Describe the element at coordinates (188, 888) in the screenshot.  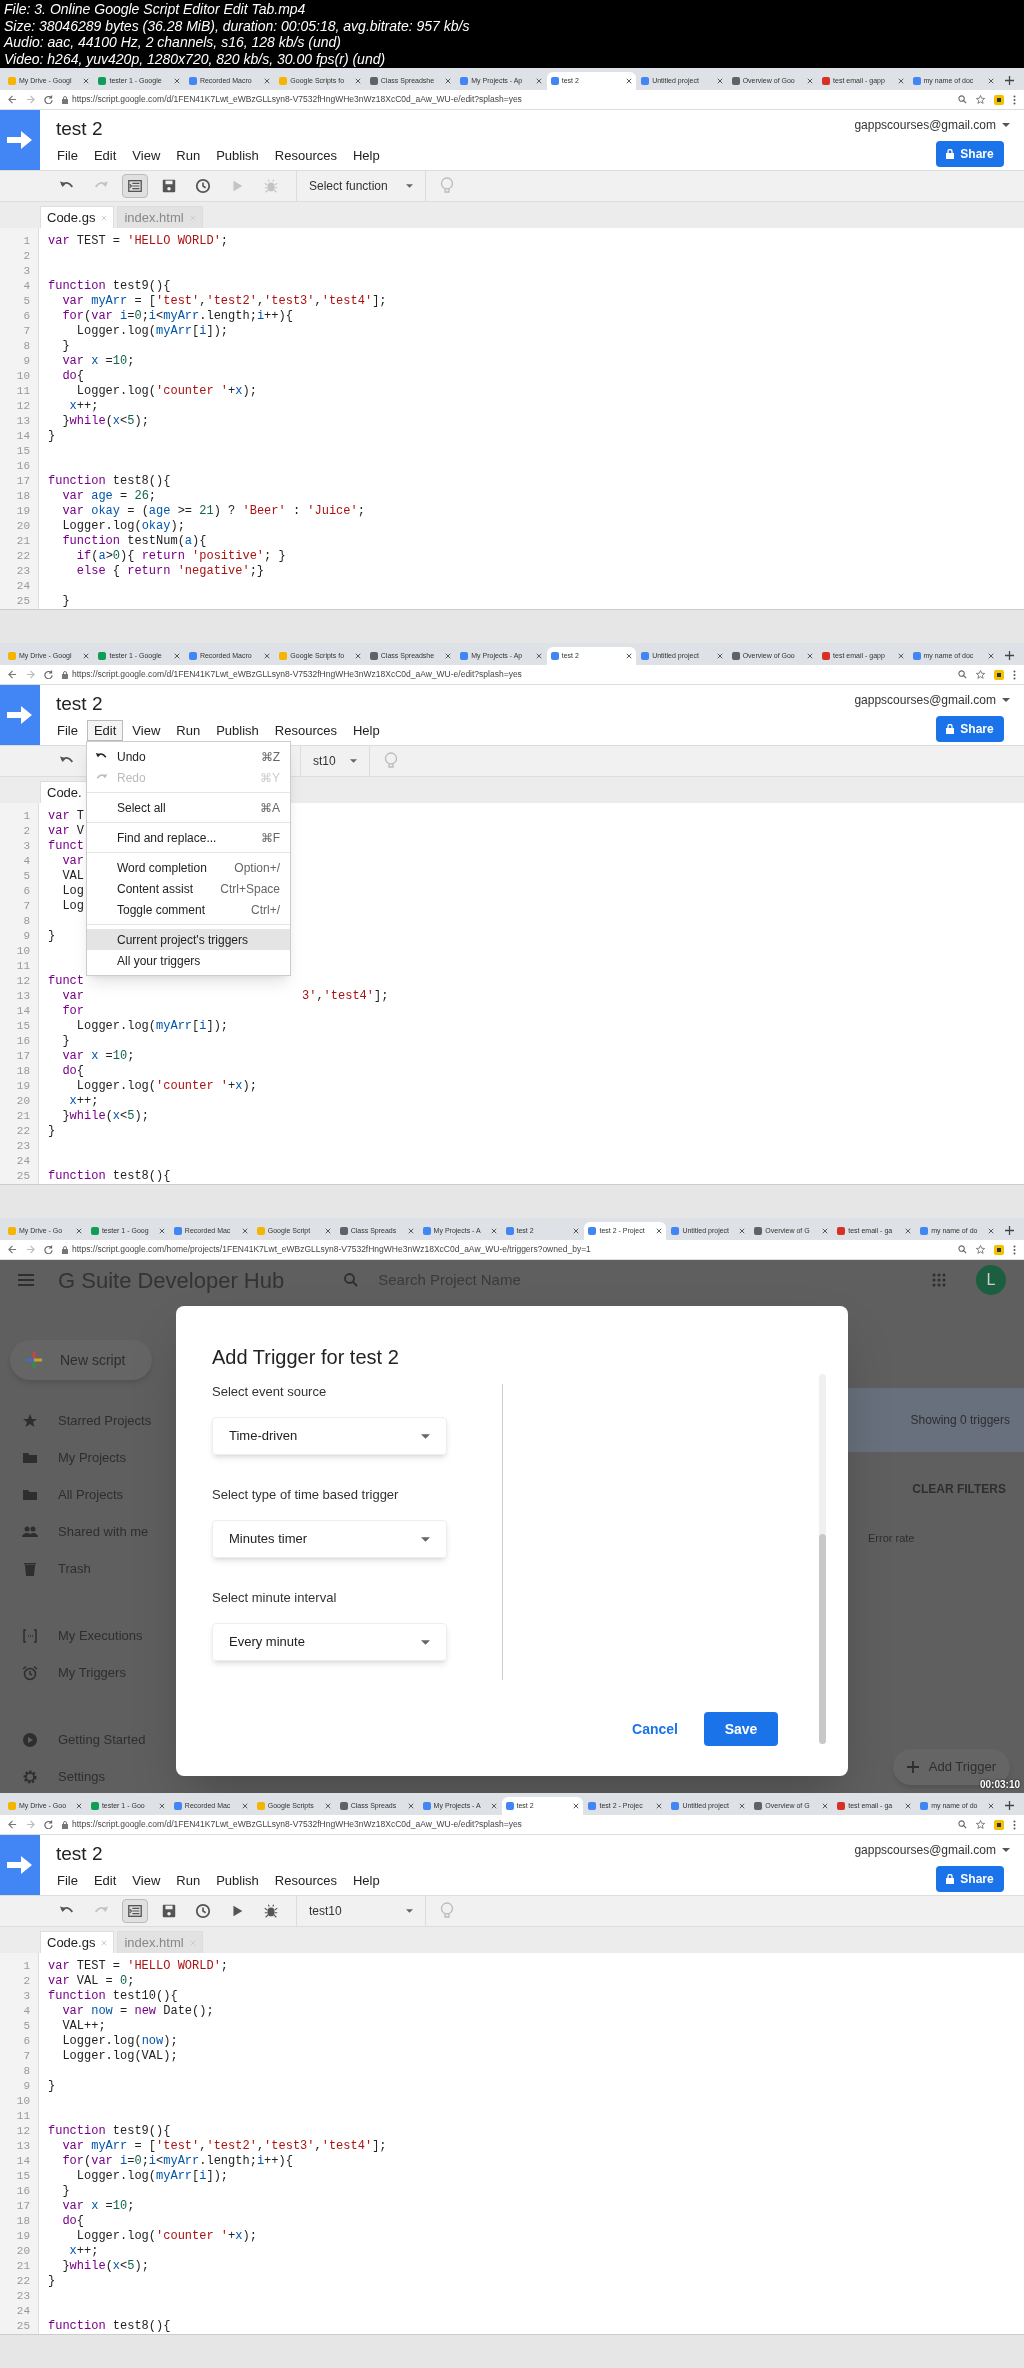
I see `menu-item: Content assist Ctrl+Space` at that location.